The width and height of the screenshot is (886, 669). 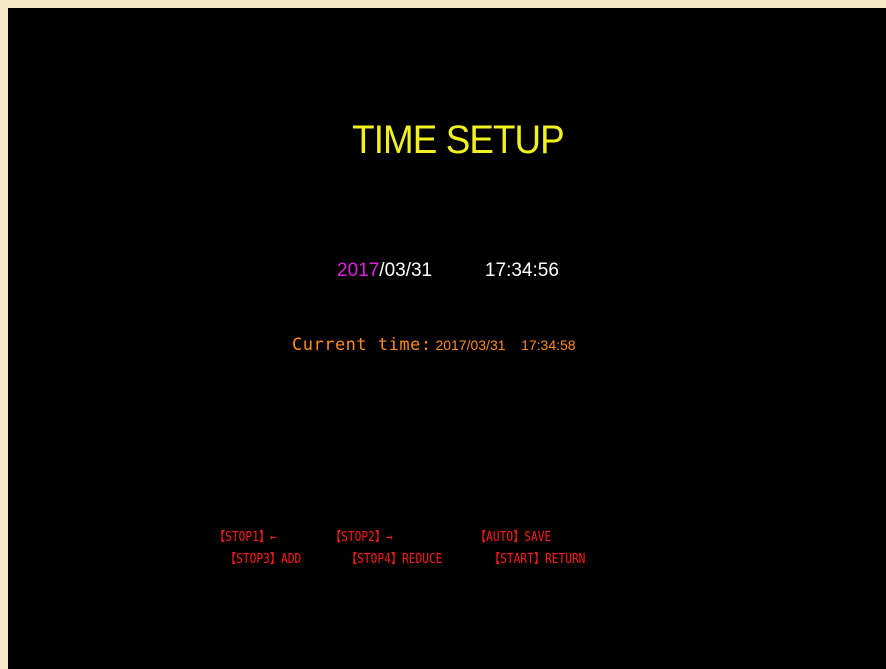 I want to click on hour-field: 17, so click(x=495, y=270).